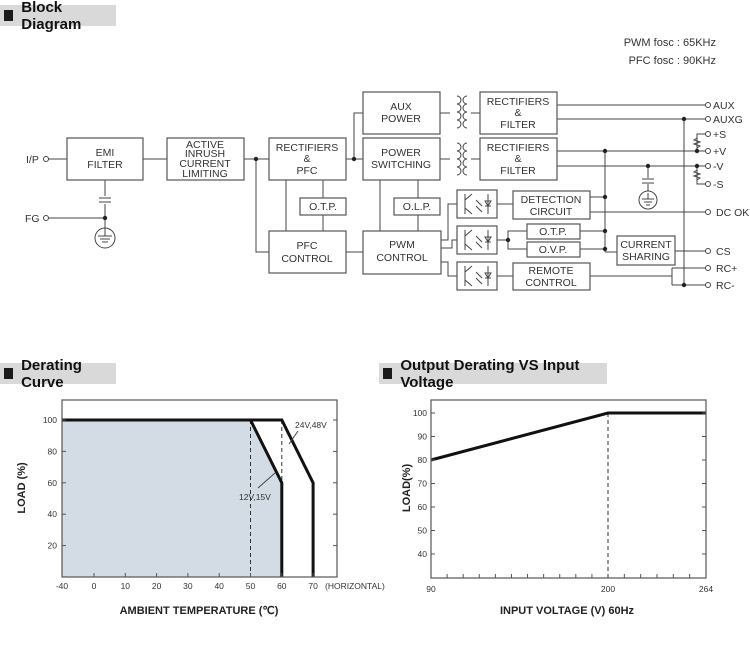 This screenshot has height=656, width=750. What do you see at coordinates (423, 531) in the screenshot?
I see `y-tick-label: 50` at bounding box center [423, 531].